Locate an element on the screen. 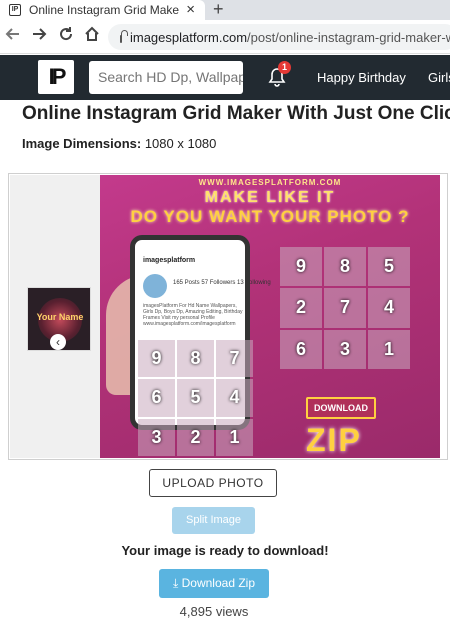 The height and width of the screenshot is (621, 450). tab-close-icon: × is located at coordinates (190, 9).